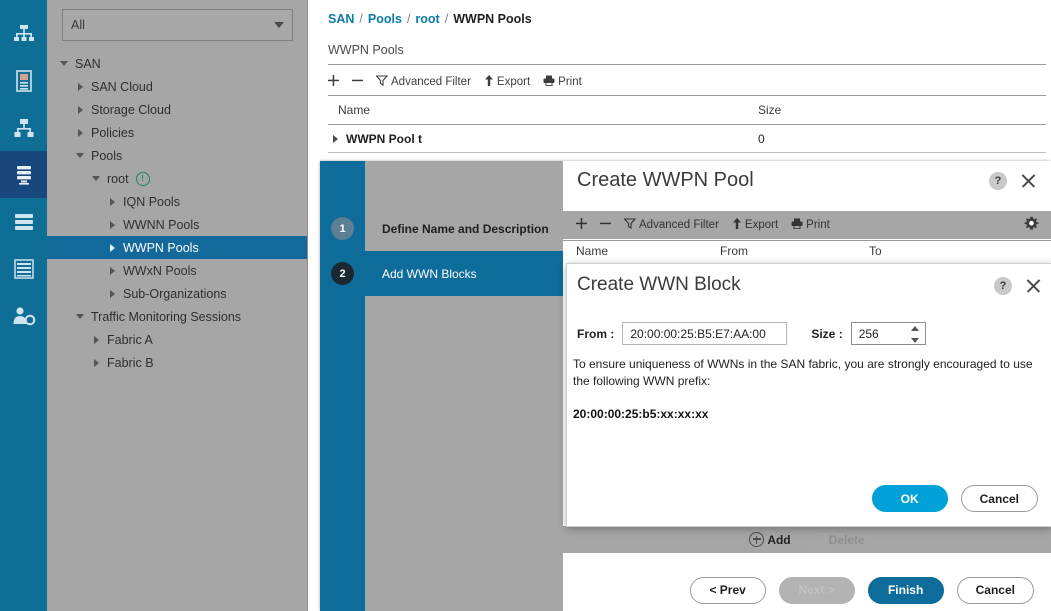  What do you see at coordinates (357, 82) in the screenshot?
I see `remove-button` at bounding box center [357, 82].